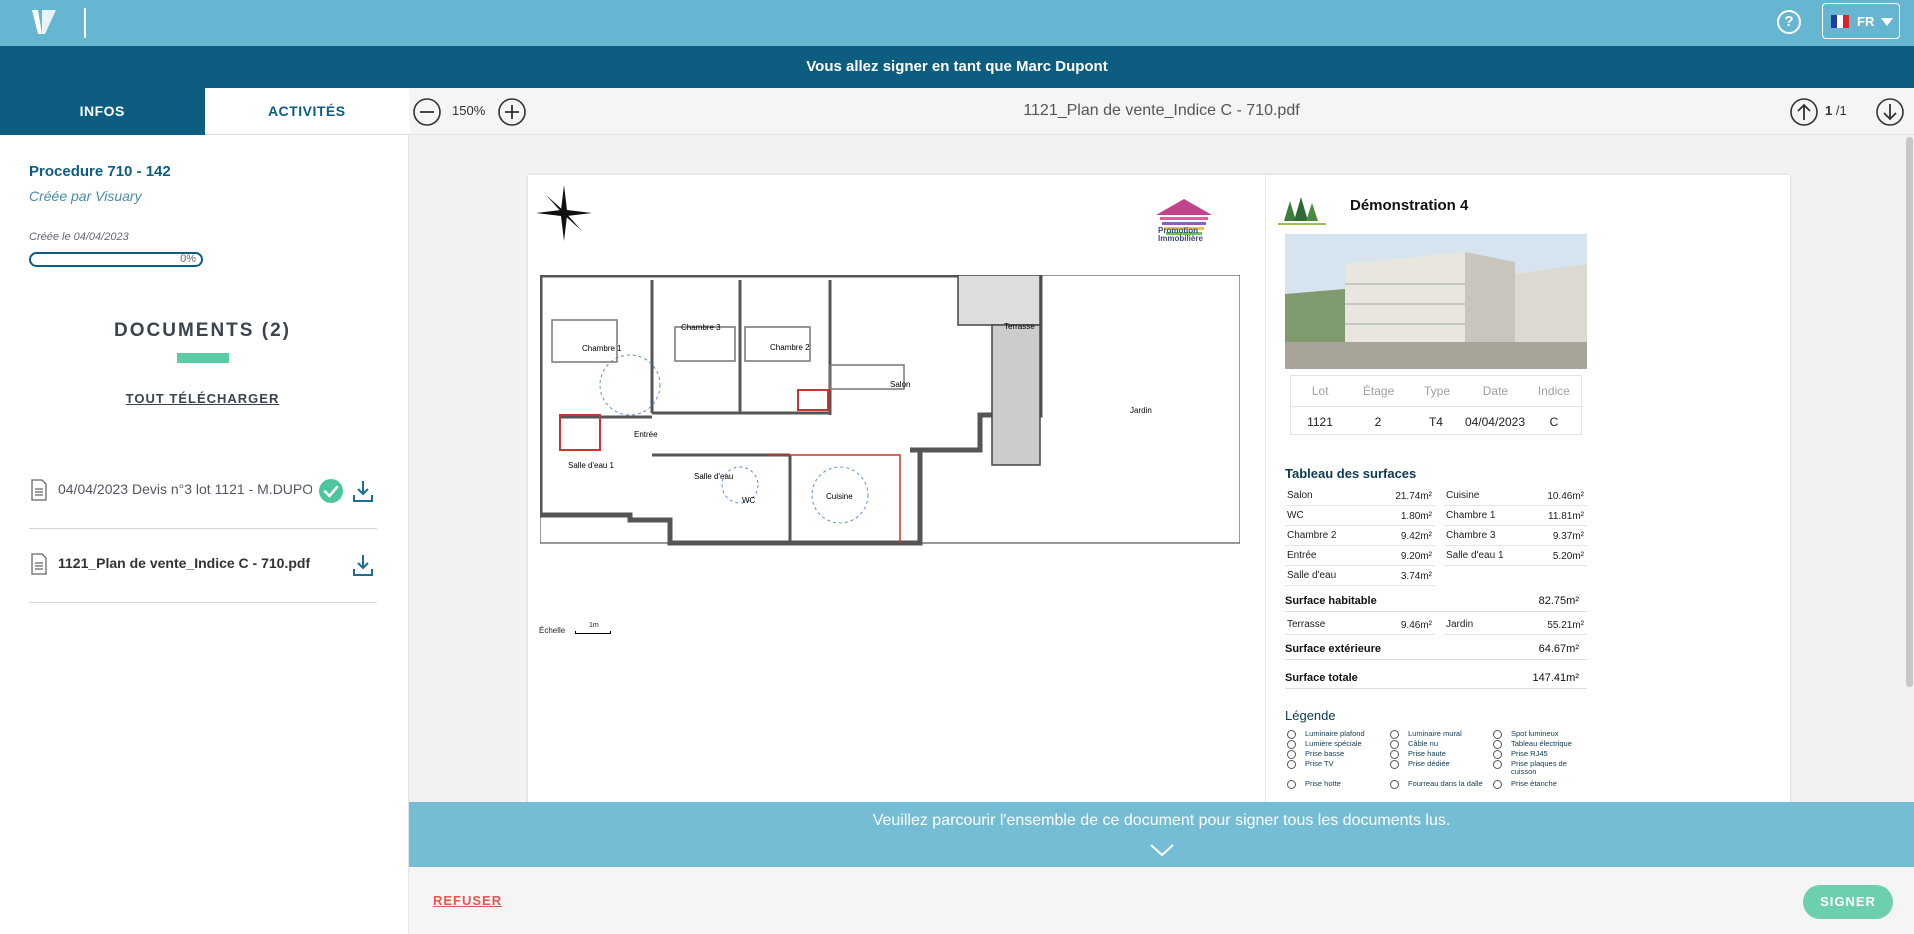 The width and height of the screenshot is (1914, 934). What do you see at coordinates (331, 491) in the screenshot?
I see `signed-check-icon` at bounding box center [331, 491].